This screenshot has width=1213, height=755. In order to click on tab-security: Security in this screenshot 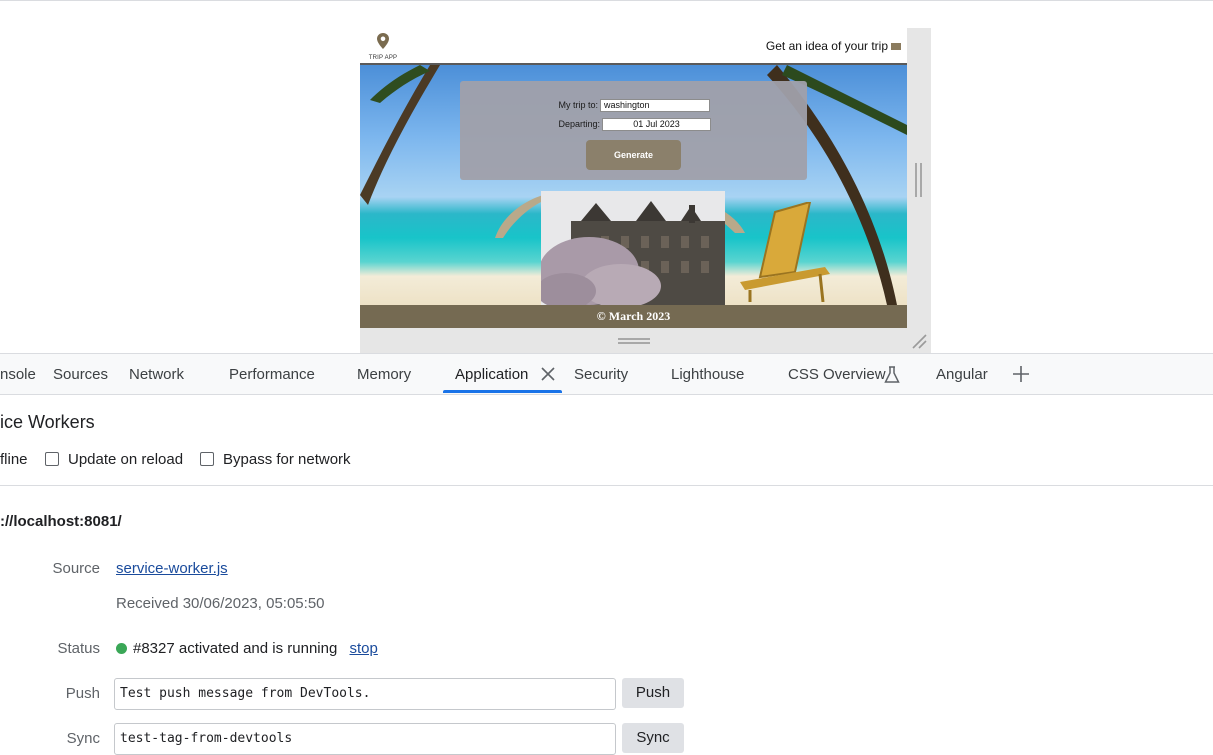, I will do `click(601, 374)`.